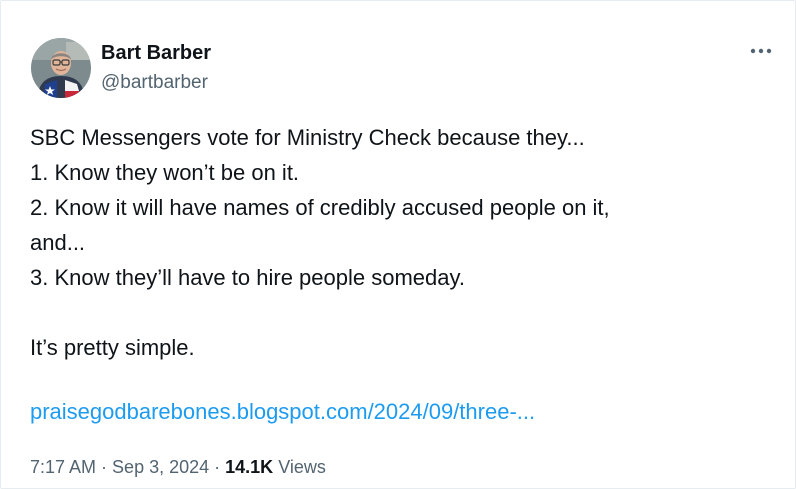 This screenshot has height=489, width=796. Describe the element at coordinates (154, 83) in the screenshot. I see `author-handle: @bartbarber` at that location.